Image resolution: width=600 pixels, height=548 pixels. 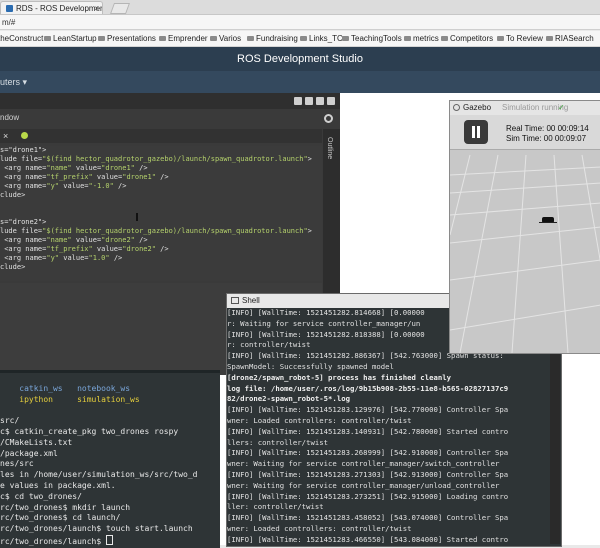 What do you see at coordinates (251, 300) in the screenshot?
I see `shell-title: Shell` at bounding box center [251, 300].